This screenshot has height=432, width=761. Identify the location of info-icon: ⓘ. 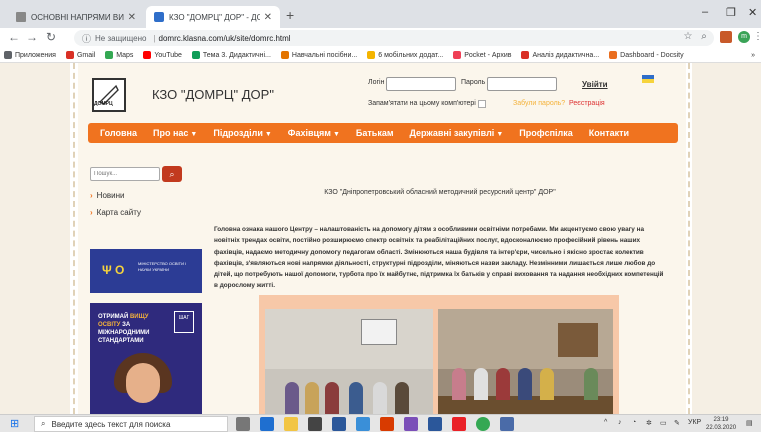
(86, 38).